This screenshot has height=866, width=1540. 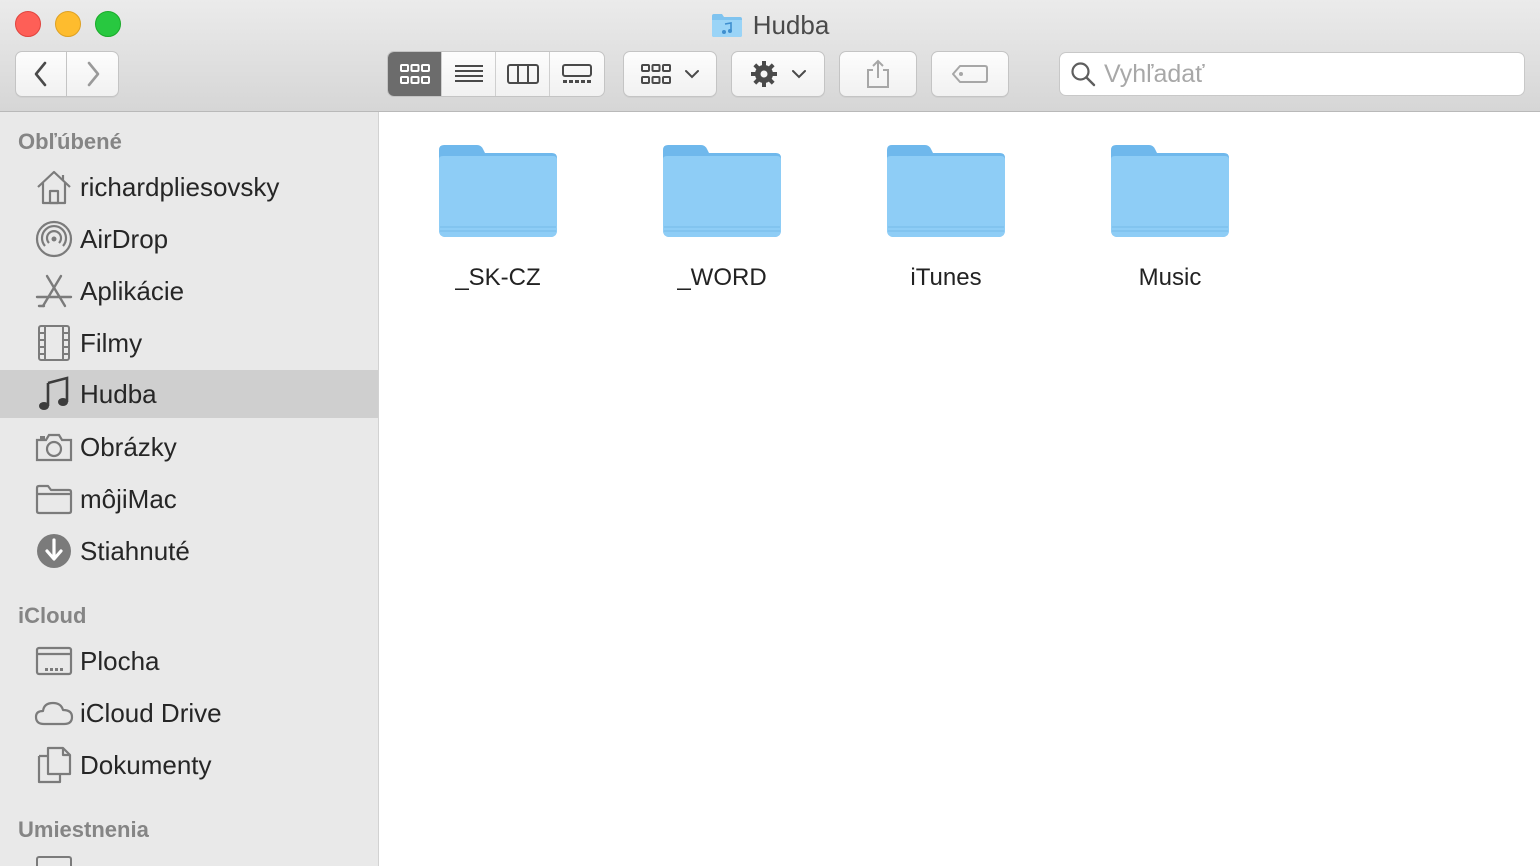 I want to click on sidebar-item-label: iCloud Drive, so click(x=151, y=712).